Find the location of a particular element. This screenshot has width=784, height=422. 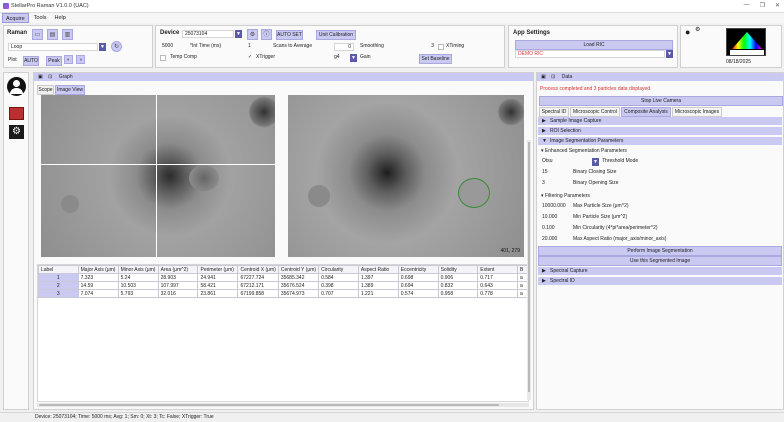

table-cell: 35674.973 is located at coordinates (298, 293).